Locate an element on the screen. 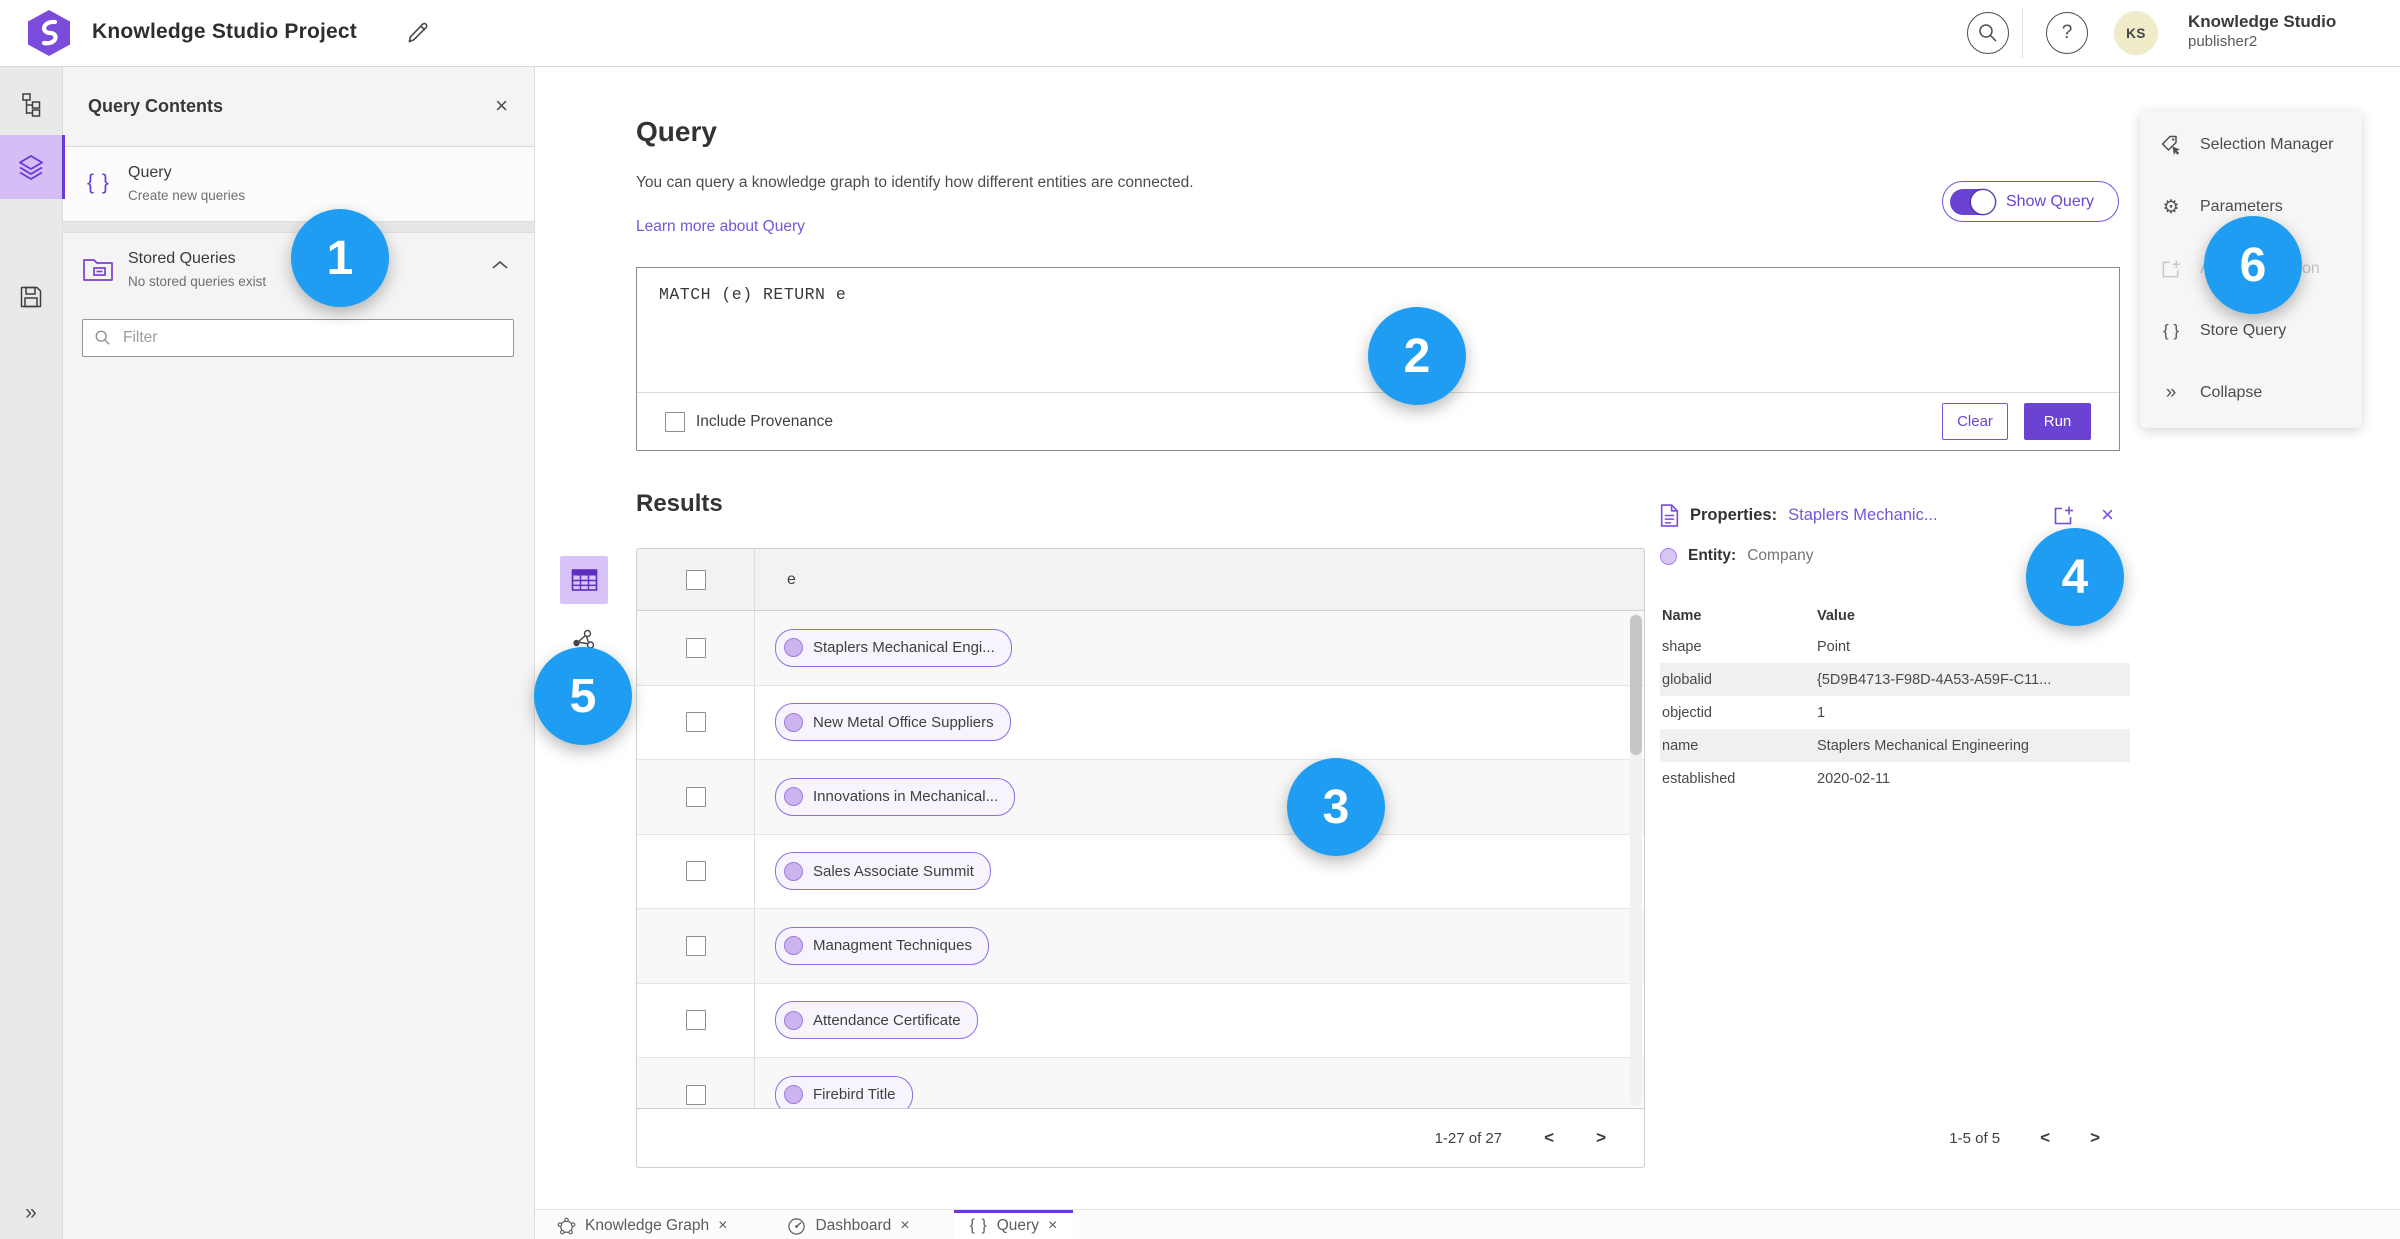 The height and width of the screenshot is (1239, 2400). stored-queries-folder-icon is located at coordinates (98, 269).